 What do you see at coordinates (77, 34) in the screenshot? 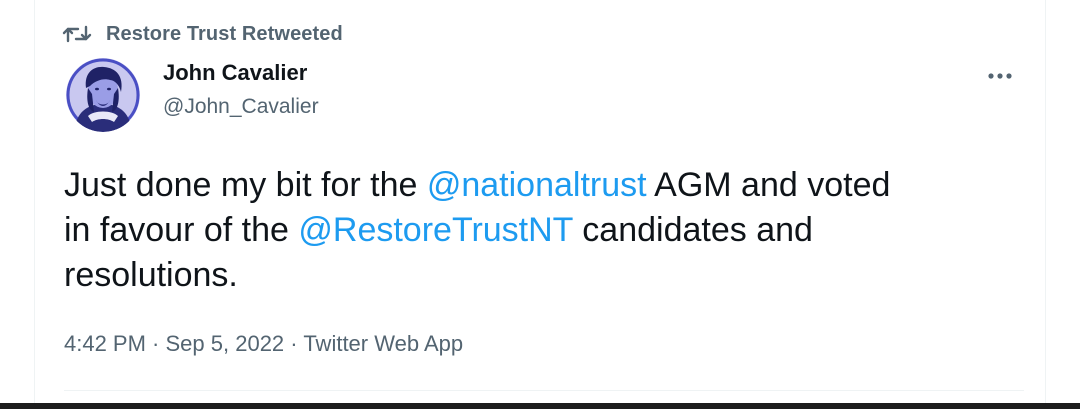
I see `retweet-icon` at bounding box center [77, 34].